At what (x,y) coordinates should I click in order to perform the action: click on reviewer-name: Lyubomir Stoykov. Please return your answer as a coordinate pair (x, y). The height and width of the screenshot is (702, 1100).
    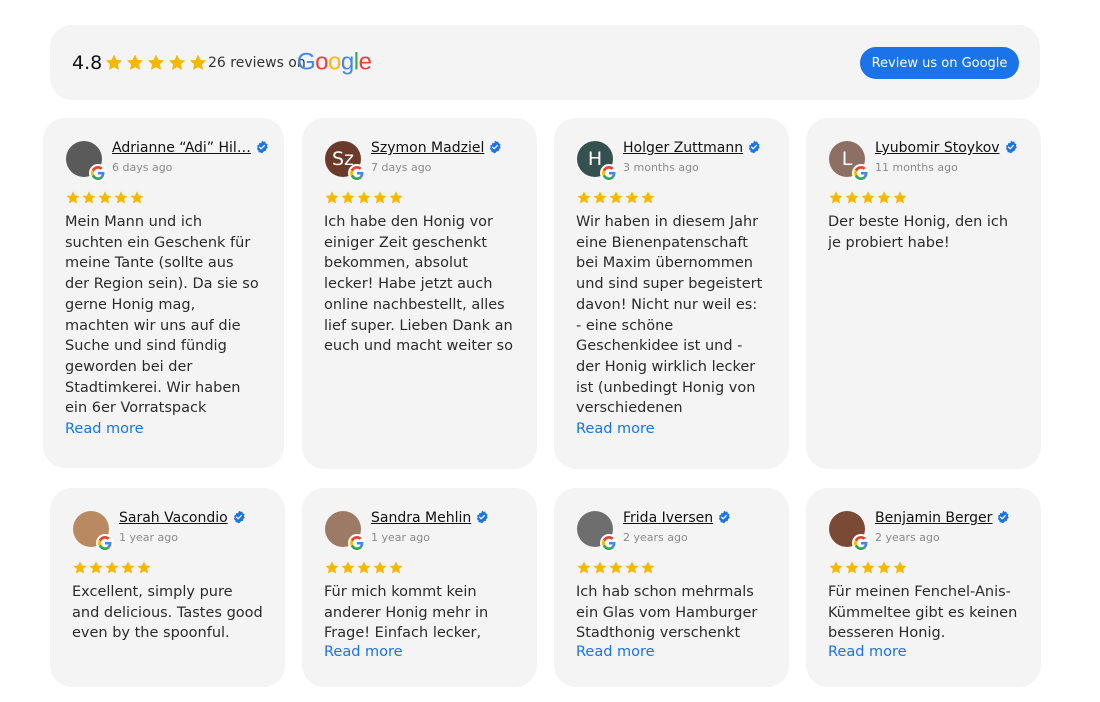
    Looking at the image, I should click on (937, 148).